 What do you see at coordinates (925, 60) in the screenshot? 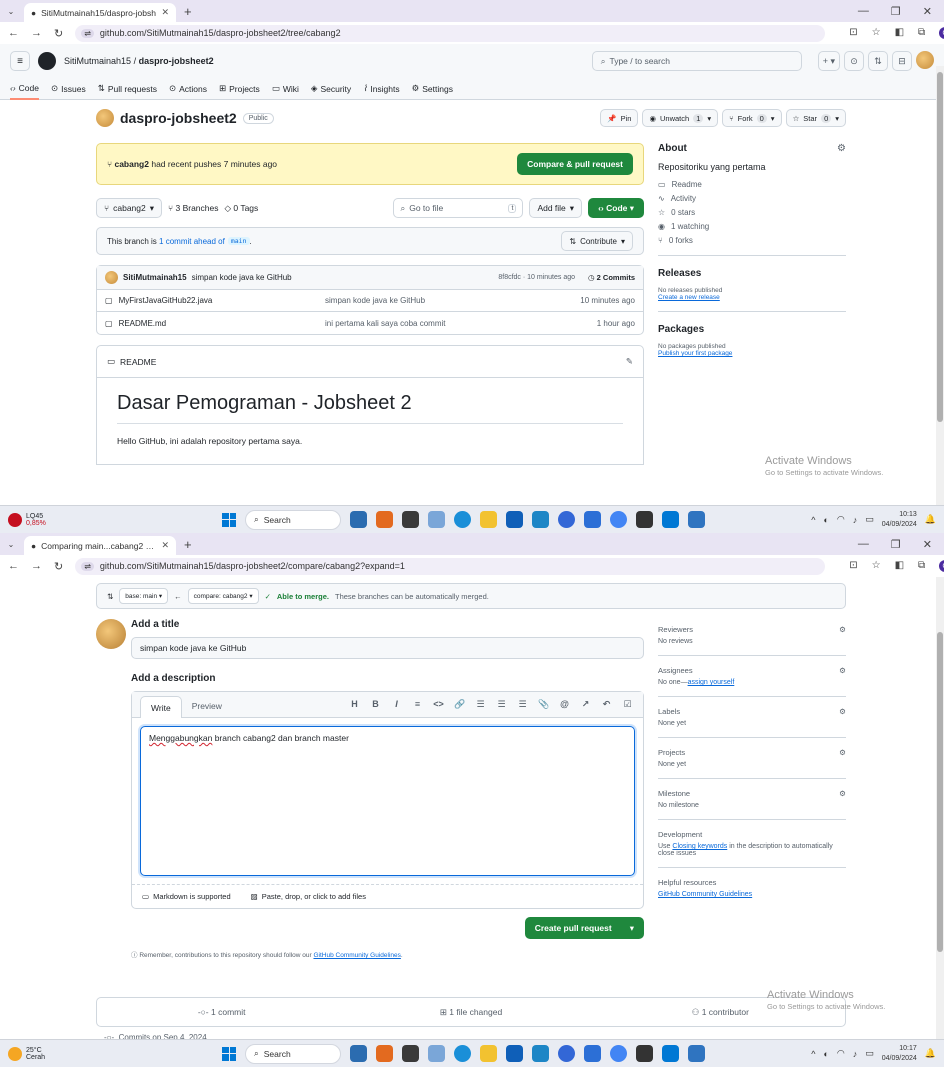
I see `user-avatar` at bounding box center [925, 60].